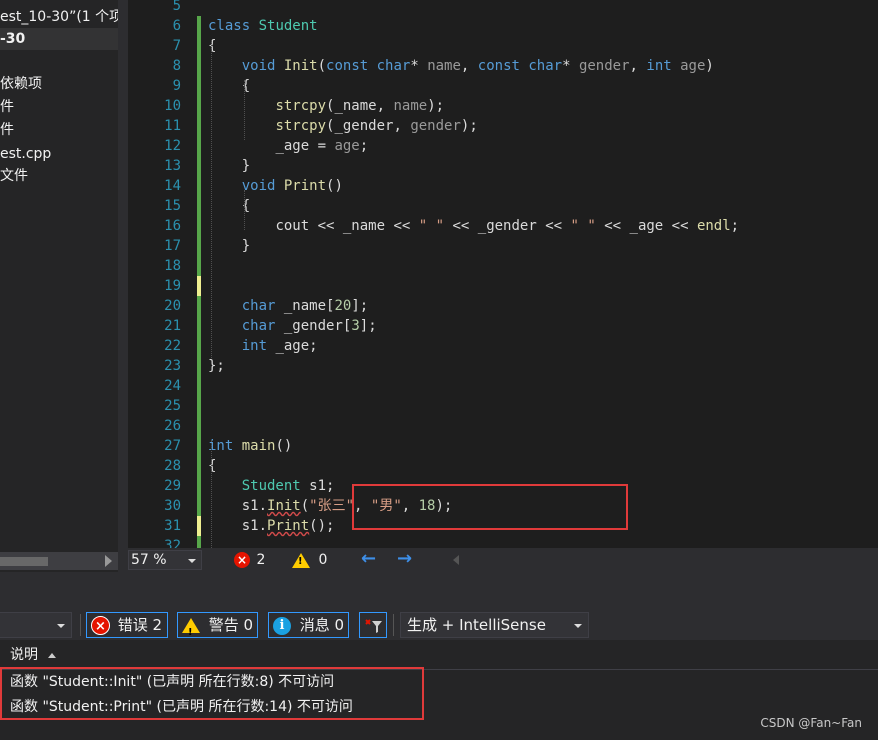 The image size is (878, 740). Describe the element at coordinates (172, 286) in the screenshot. I see `line-number: 19` at that location.